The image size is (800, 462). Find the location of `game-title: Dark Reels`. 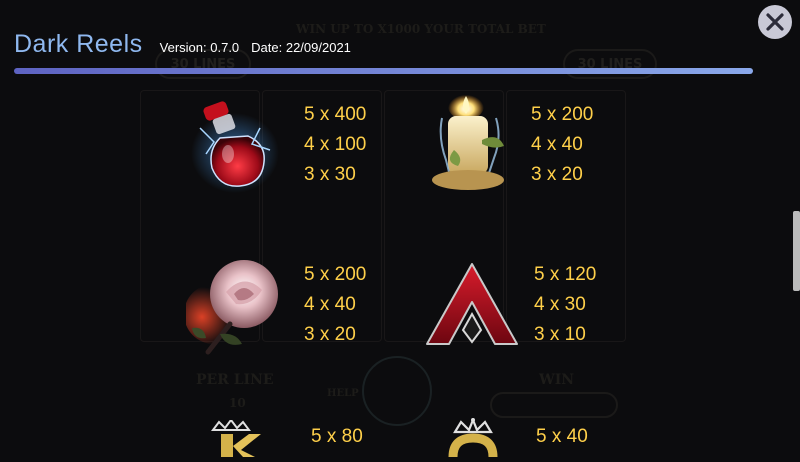

game-title: Dark Reels is located at coordinates (78, 44).